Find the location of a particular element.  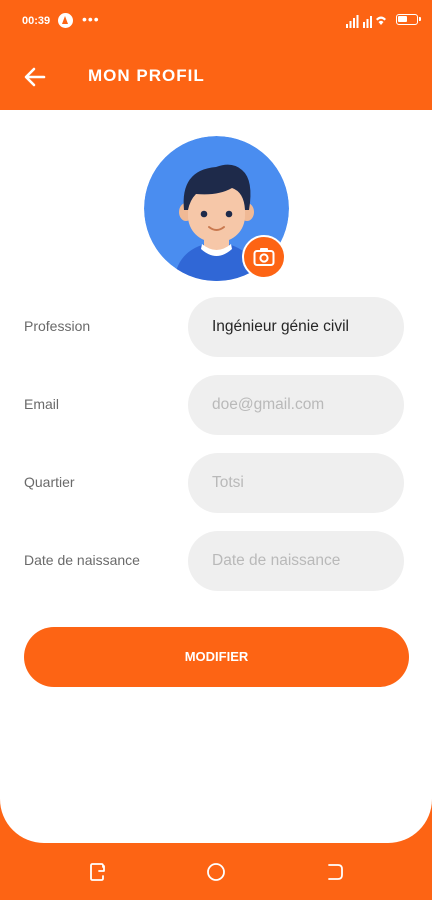

change-photo-button is located at coordinates (264, 257).